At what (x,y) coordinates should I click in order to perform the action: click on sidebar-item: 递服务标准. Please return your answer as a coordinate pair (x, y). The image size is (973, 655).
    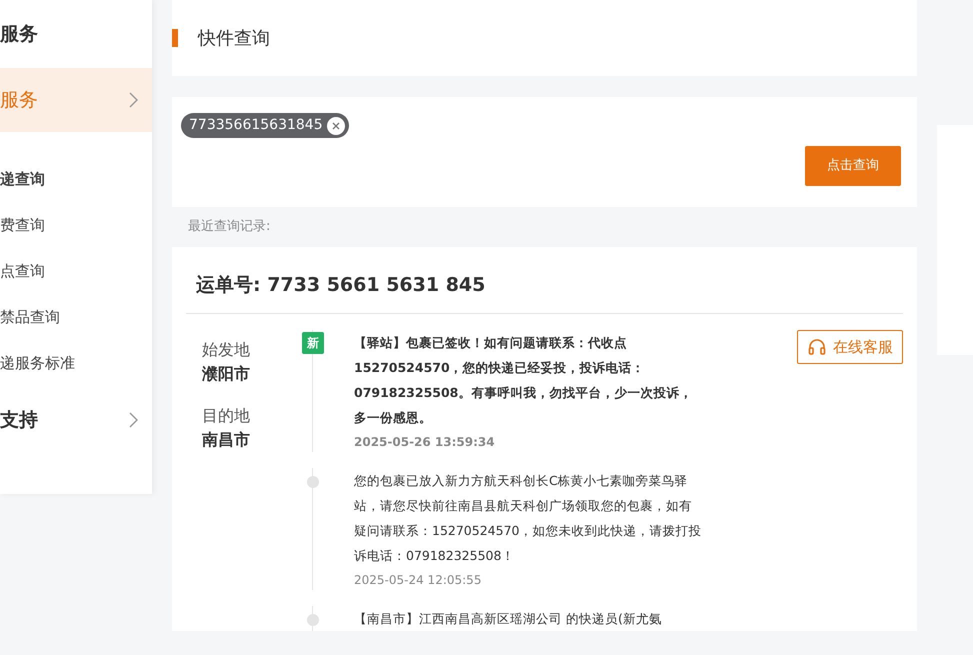
    Looking at the image, I should click on (76, 363).